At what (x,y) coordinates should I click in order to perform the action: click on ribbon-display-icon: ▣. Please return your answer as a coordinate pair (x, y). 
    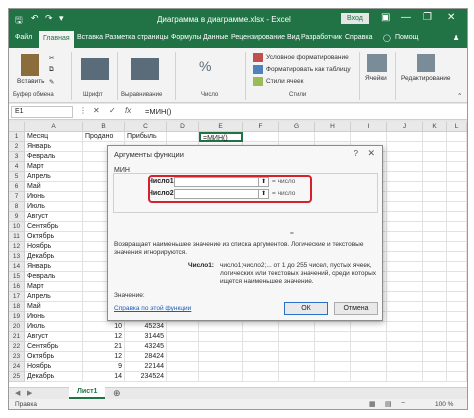
    Looking at the image, I should click on (385, 17).